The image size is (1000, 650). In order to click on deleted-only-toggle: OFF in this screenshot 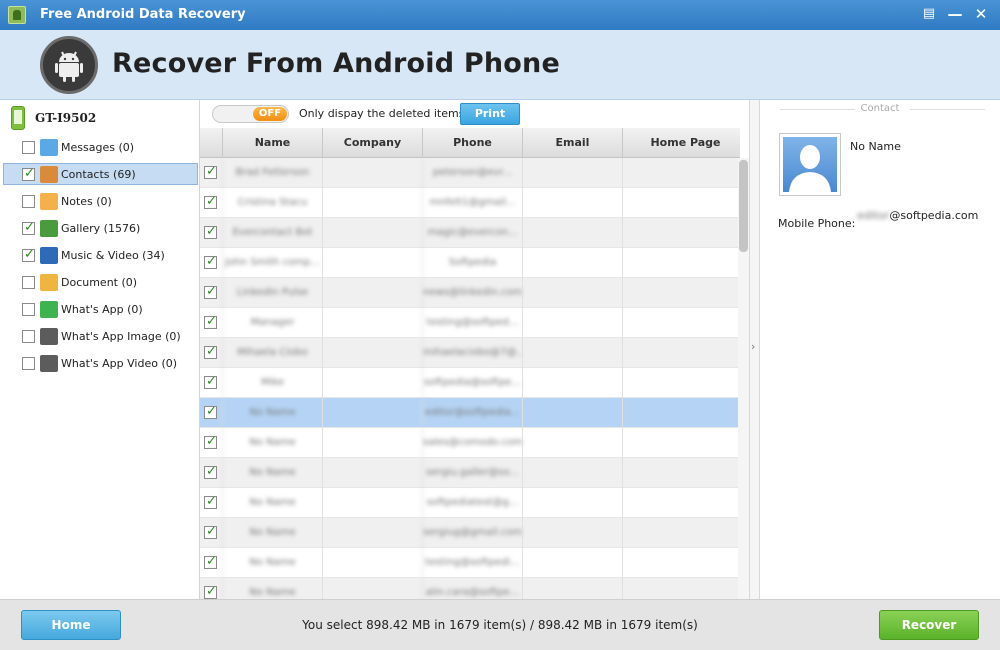, I will do `click(250, 114)`.